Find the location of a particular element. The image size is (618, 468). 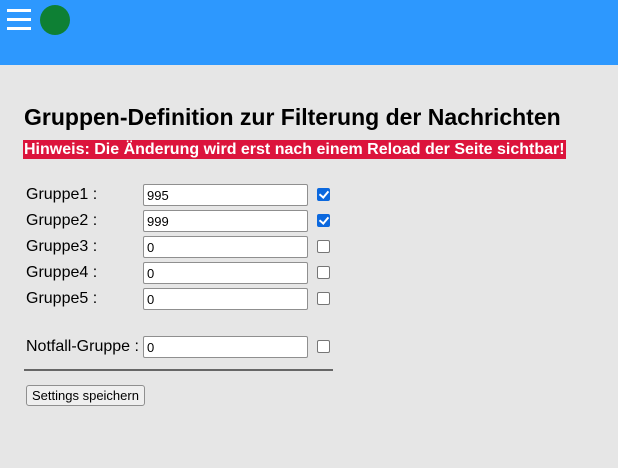

group5-label: Gruppe5 : is located at coordinates (62, 298).